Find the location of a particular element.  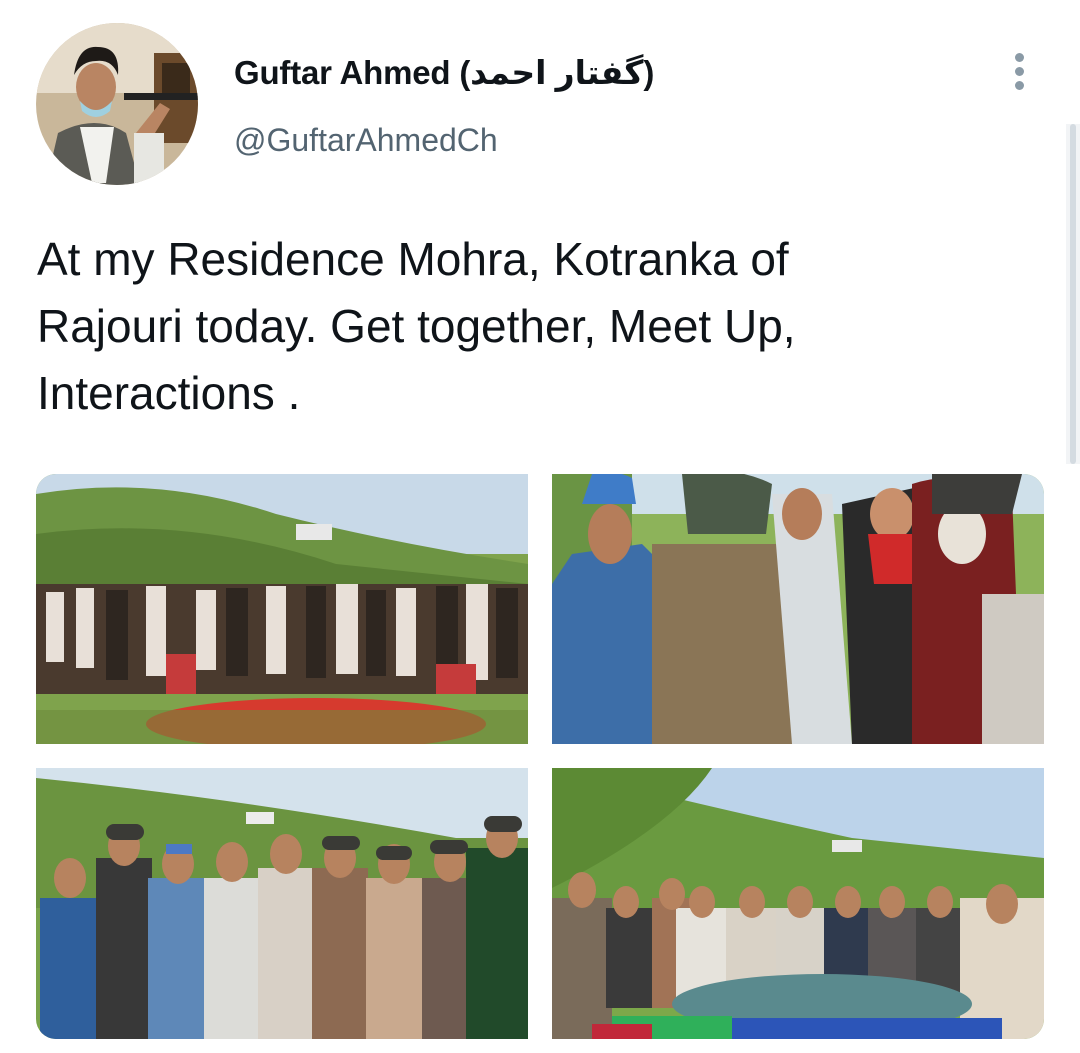

more-options-button is located at coordinates (1020, 71).